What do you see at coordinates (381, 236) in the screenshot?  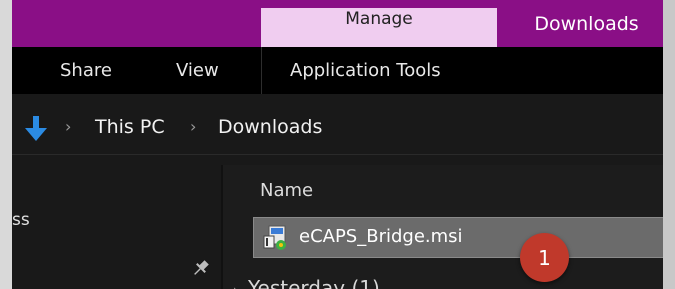 I see `file-name: eCAPS_Bridge.msi` at bounding box center [381, 236].